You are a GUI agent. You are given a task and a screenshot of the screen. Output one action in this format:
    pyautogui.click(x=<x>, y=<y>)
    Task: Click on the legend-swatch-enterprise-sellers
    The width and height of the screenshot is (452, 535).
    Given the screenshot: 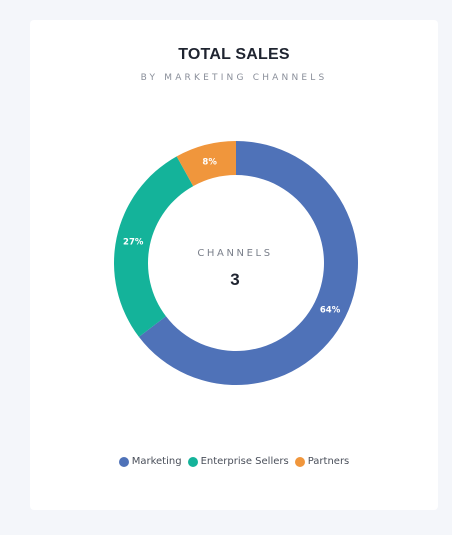 What is the action you would take?
    pyautogui.click(x=192, y=461)
    